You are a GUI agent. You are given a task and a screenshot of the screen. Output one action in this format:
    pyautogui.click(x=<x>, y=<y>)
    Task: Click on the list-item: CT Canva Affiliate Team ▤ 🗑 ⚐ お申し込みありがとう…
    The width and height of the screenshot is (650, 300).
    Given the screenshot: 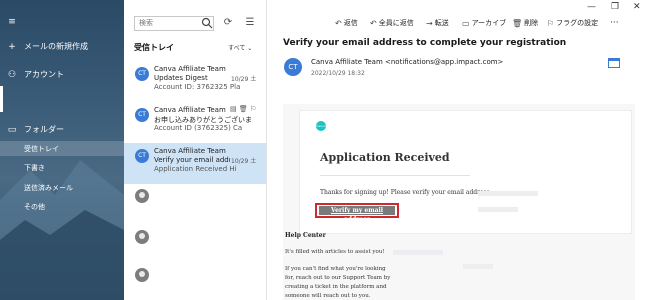 What is the action you would take?
    pyautogui.click(x=195, y=122)
    